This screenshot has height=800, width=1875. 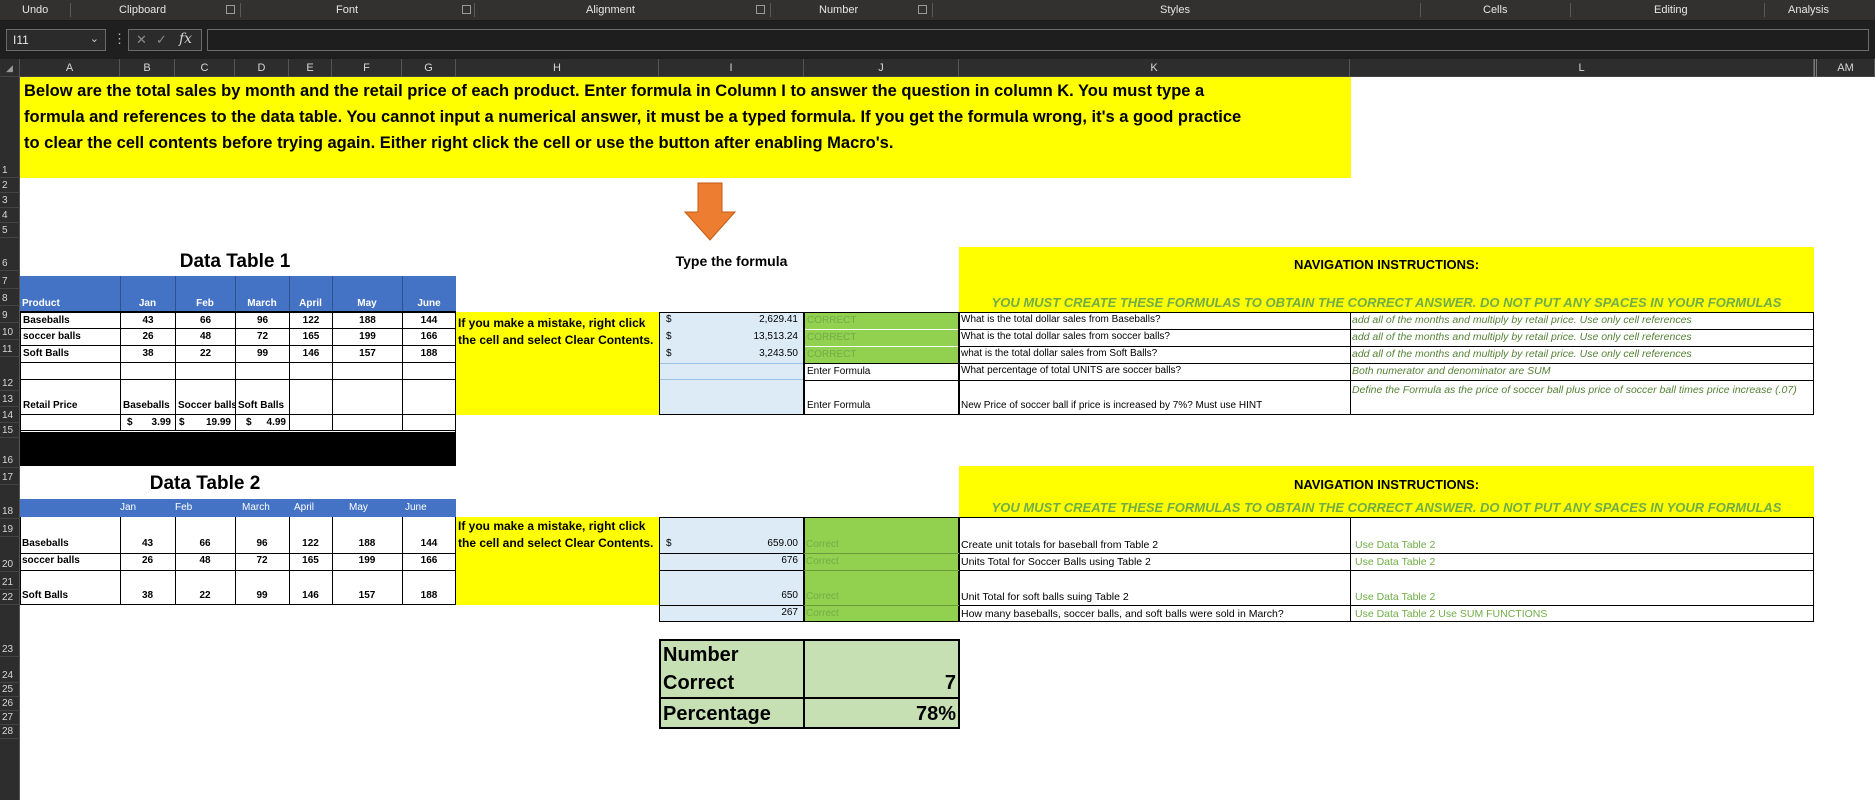 I want to click on row-header: 10, so click(x=10, y=331).